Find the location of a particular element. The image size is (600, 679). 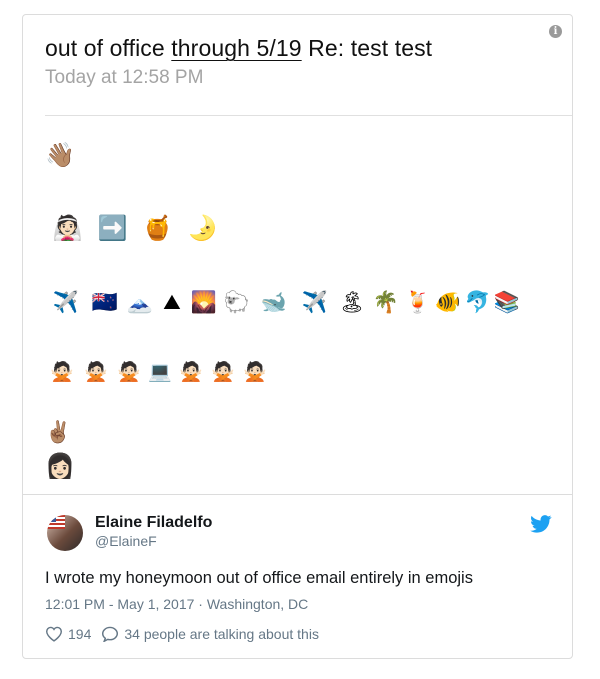

twitter-bird-icon is located at coordinates (541, 524).